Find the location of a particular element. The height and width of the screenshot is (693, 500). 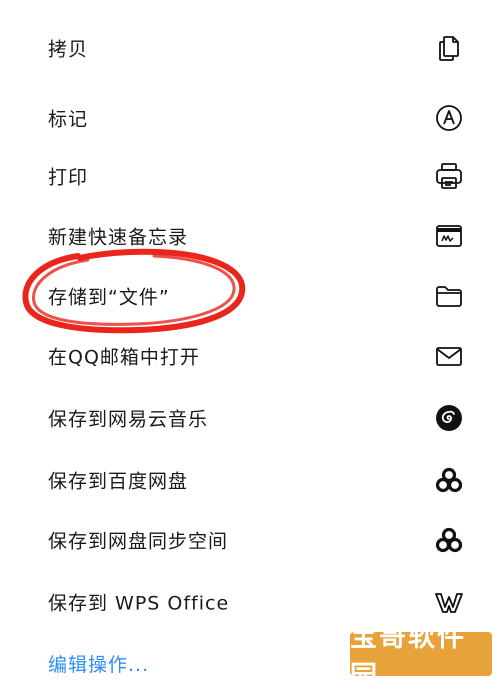

watermark-logo: 宝哥软件园 is located at coordinates (421, 657).